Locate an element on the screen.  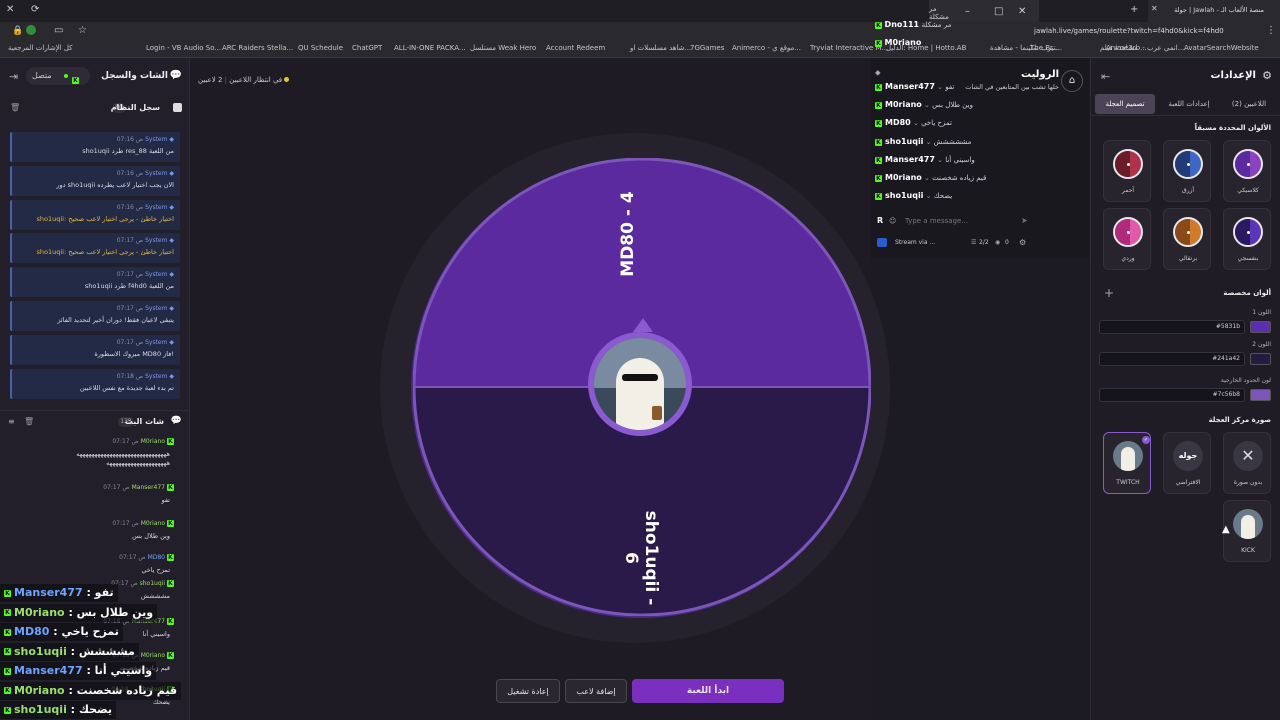
preset-0: كلاسيكي is located at coordinates (1247, 171).